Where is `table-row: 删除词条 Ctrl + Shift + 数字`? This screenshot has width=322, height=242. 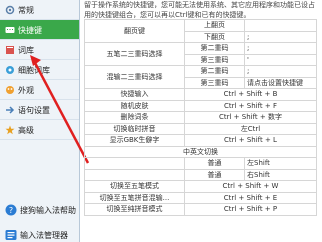 table-row: 删除词条 Ctrl + Shift + 数字 is located at coordinates (200, 117).